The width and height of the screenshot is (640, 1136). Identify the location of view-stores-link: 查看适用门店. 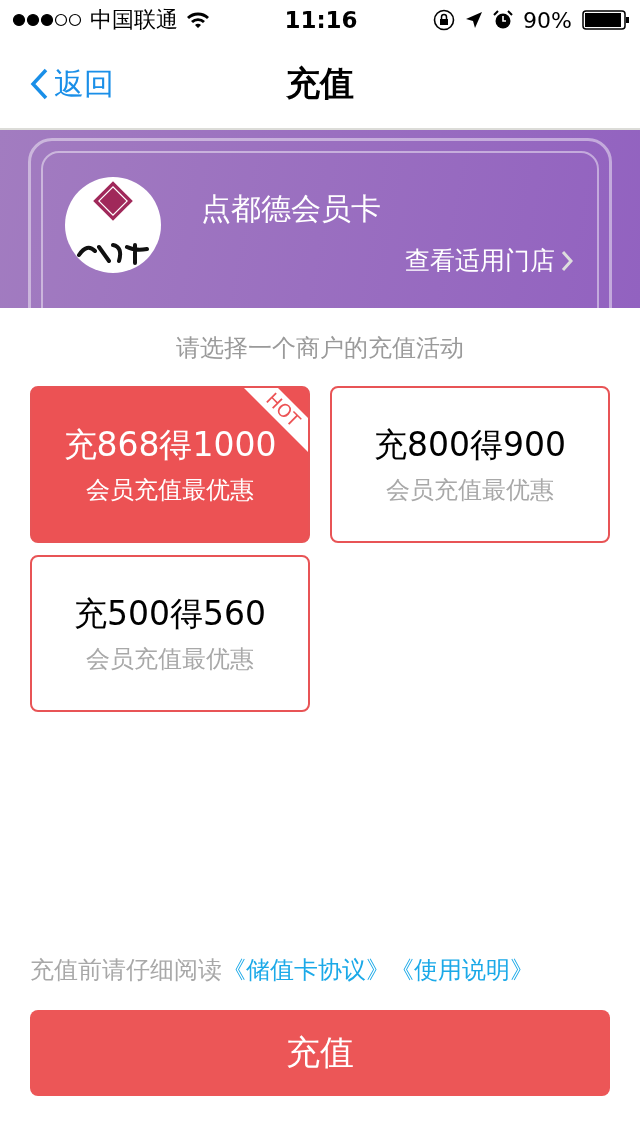
(489, 260).